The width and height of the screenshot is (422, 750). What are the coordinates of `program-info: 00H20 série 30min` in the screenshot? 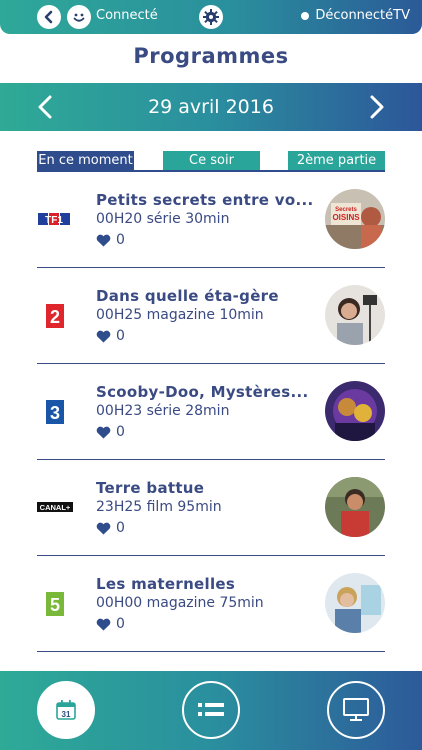 It's located at (163, 219).